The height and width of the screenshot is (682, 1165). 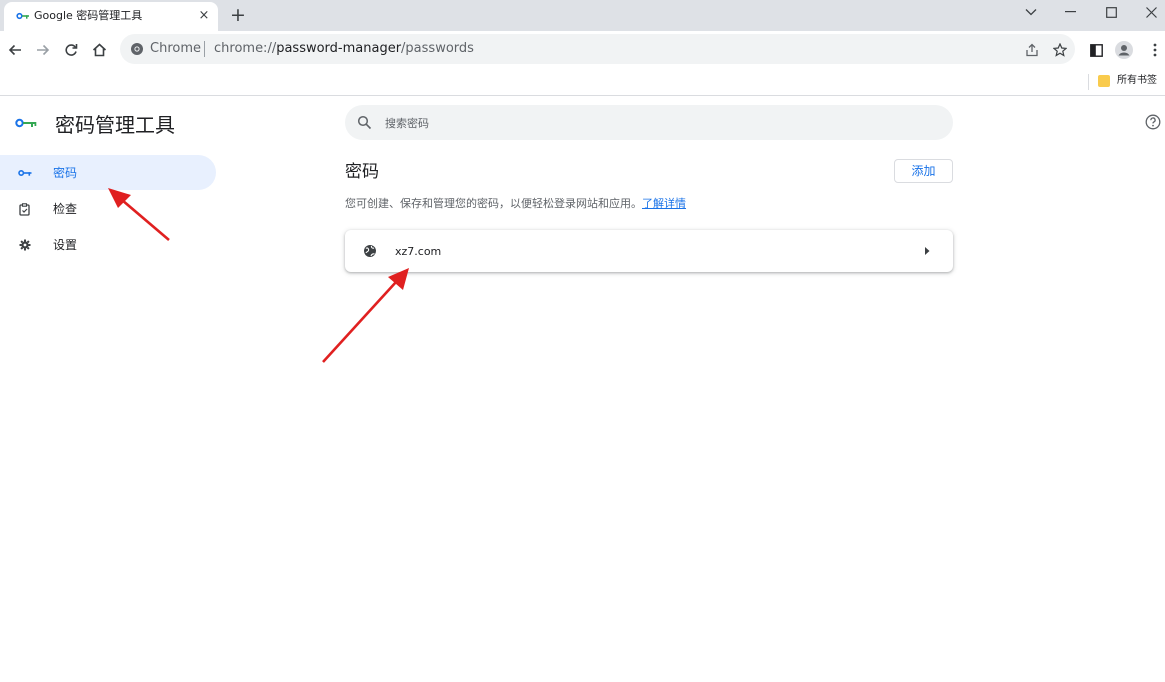 I want to click on passwords-section-title: 密码, so click(x=362, y=172).